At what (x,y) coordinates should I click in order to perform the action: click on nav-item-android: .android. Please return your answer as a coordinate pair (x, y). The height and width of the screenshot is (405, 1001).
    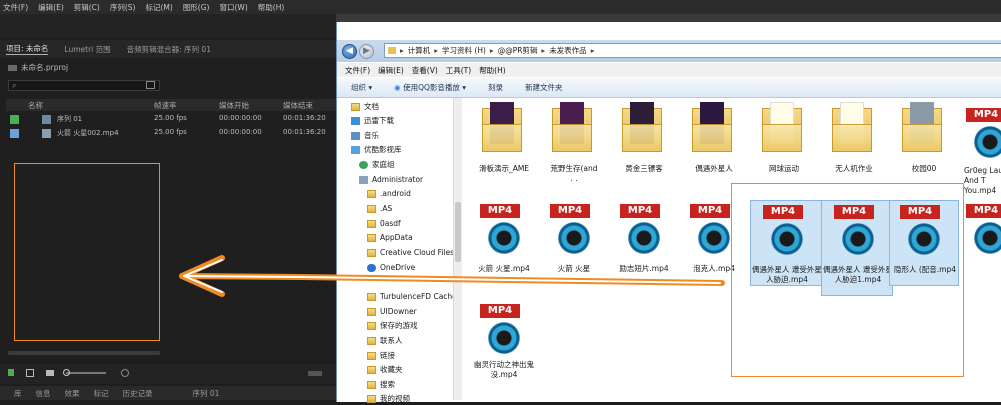
    Looking at the image, I should click on (389, 193).